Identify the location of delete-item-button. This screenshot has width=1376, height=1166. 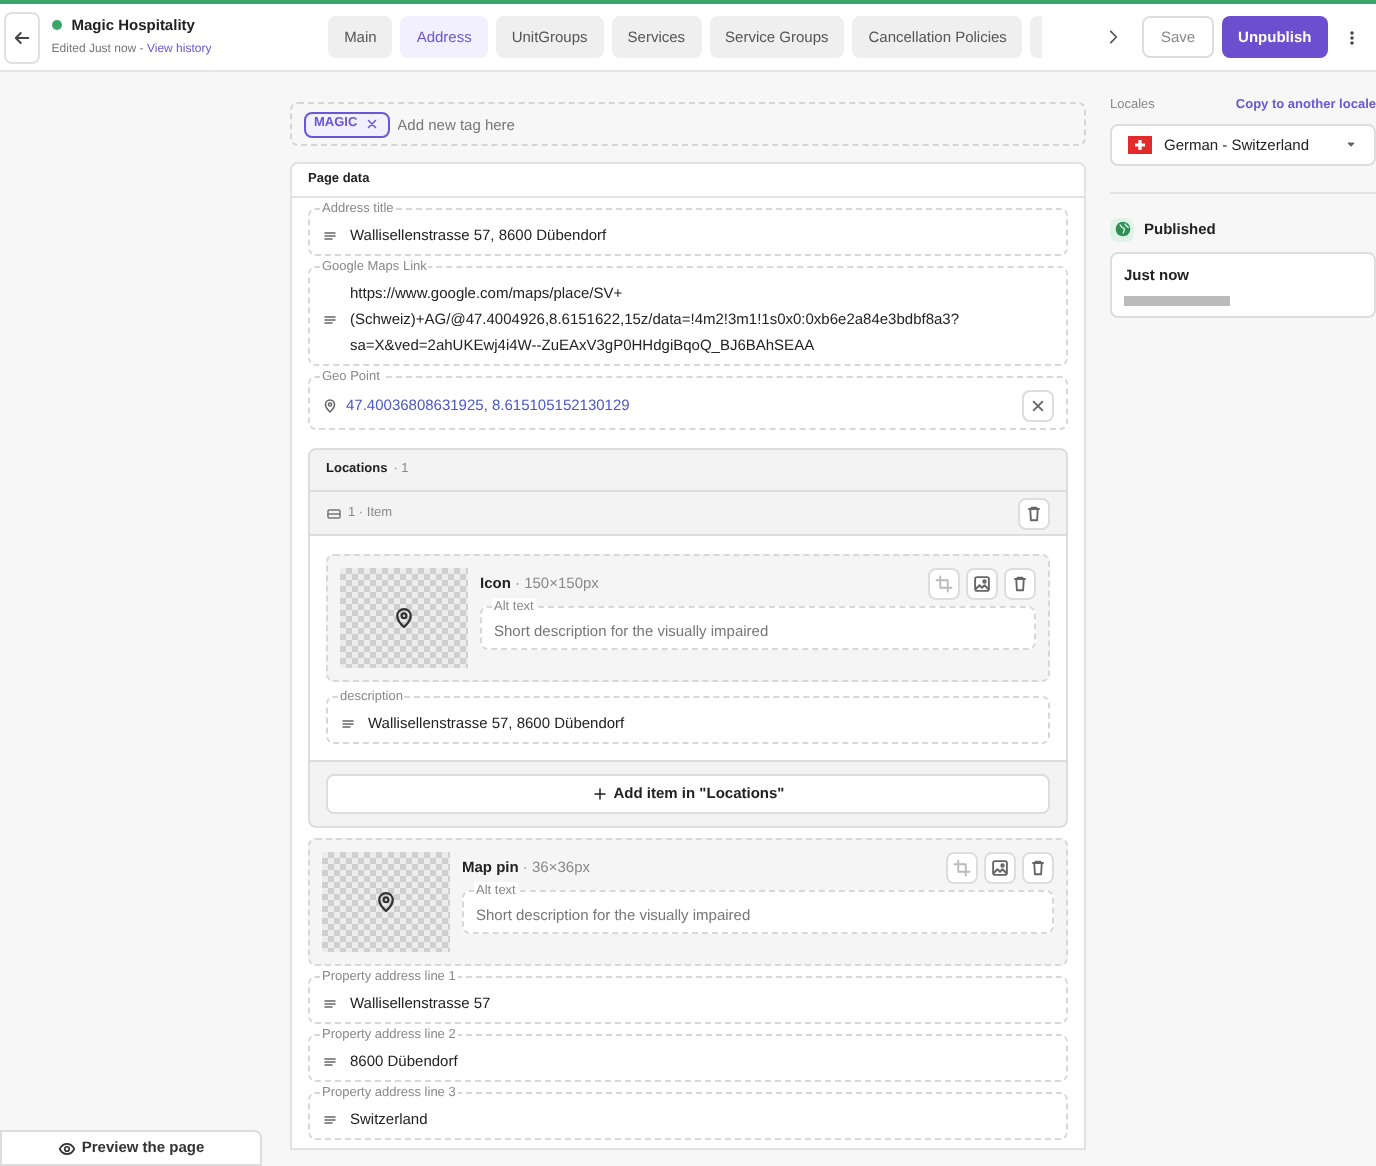
(1034, 513).